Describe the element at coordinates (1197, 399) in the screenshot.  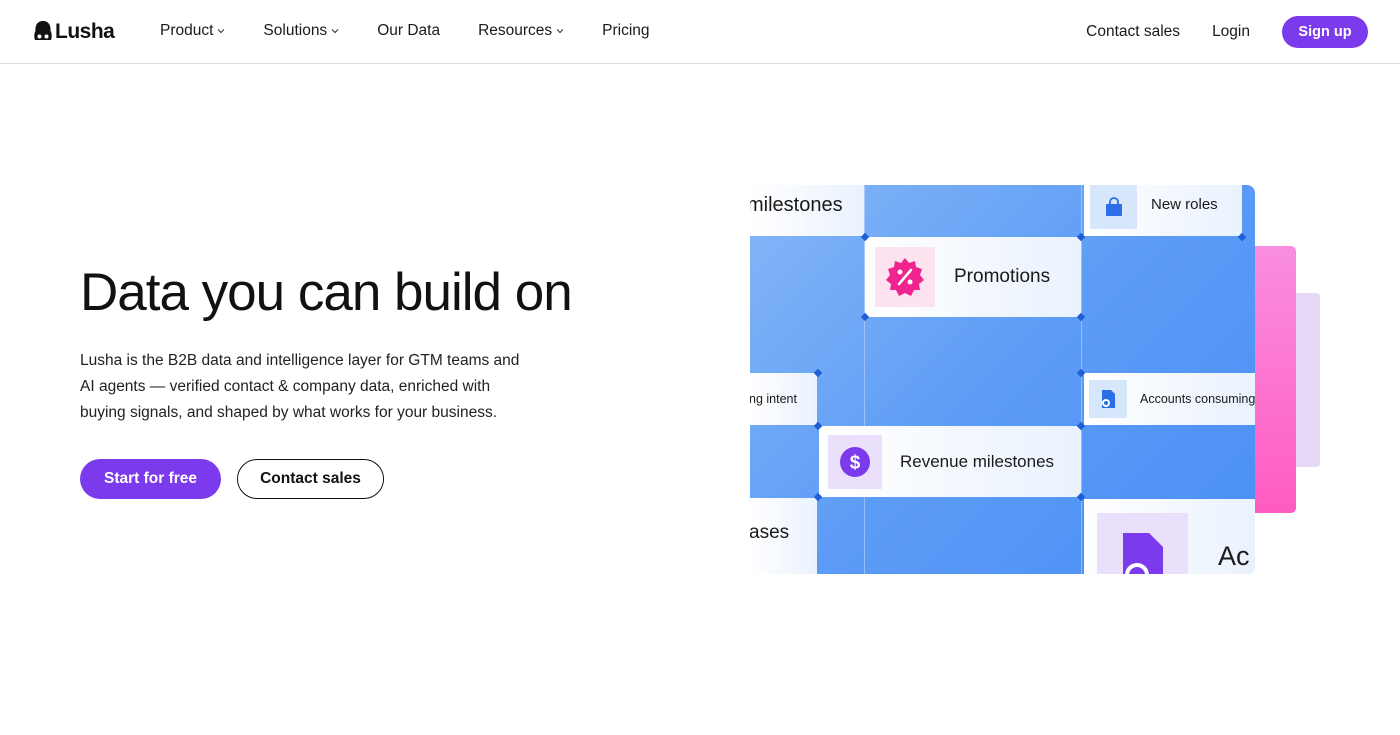
I see `card-label: Accounts consuming` at that location.